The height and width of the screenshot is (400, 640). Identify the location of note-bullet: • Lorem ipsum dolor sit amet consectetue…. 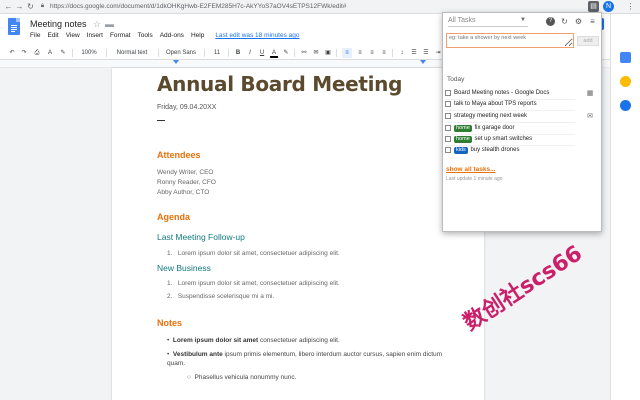
(253, 340).